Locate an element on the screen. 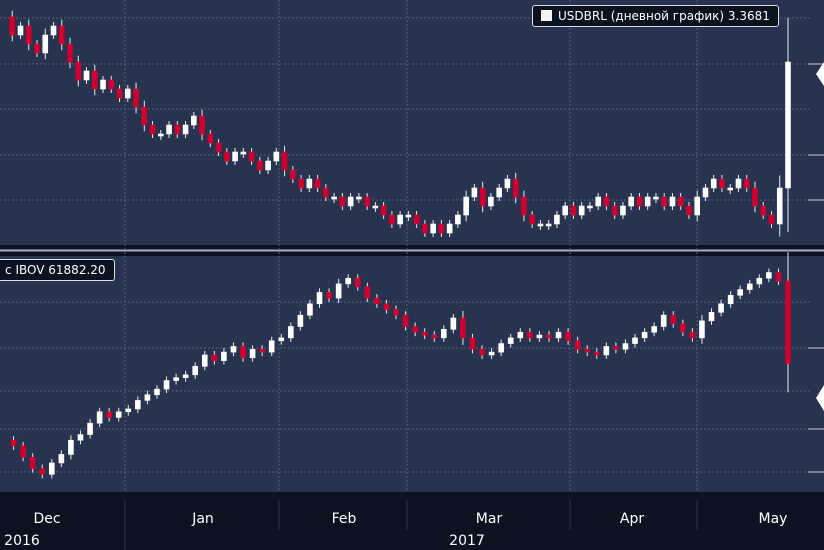  usdbrl-legend: USDBRL (дневной график) 3.3681 is located at coordinates (655, 16).